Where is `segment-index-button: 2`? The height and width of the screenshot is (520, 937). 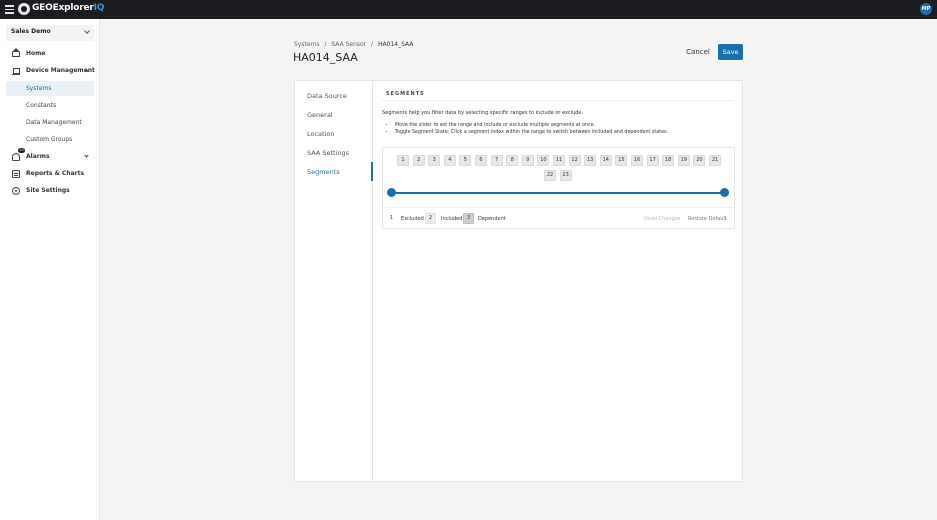
segment-index-button: 2 is located at coordinates (418, 160).